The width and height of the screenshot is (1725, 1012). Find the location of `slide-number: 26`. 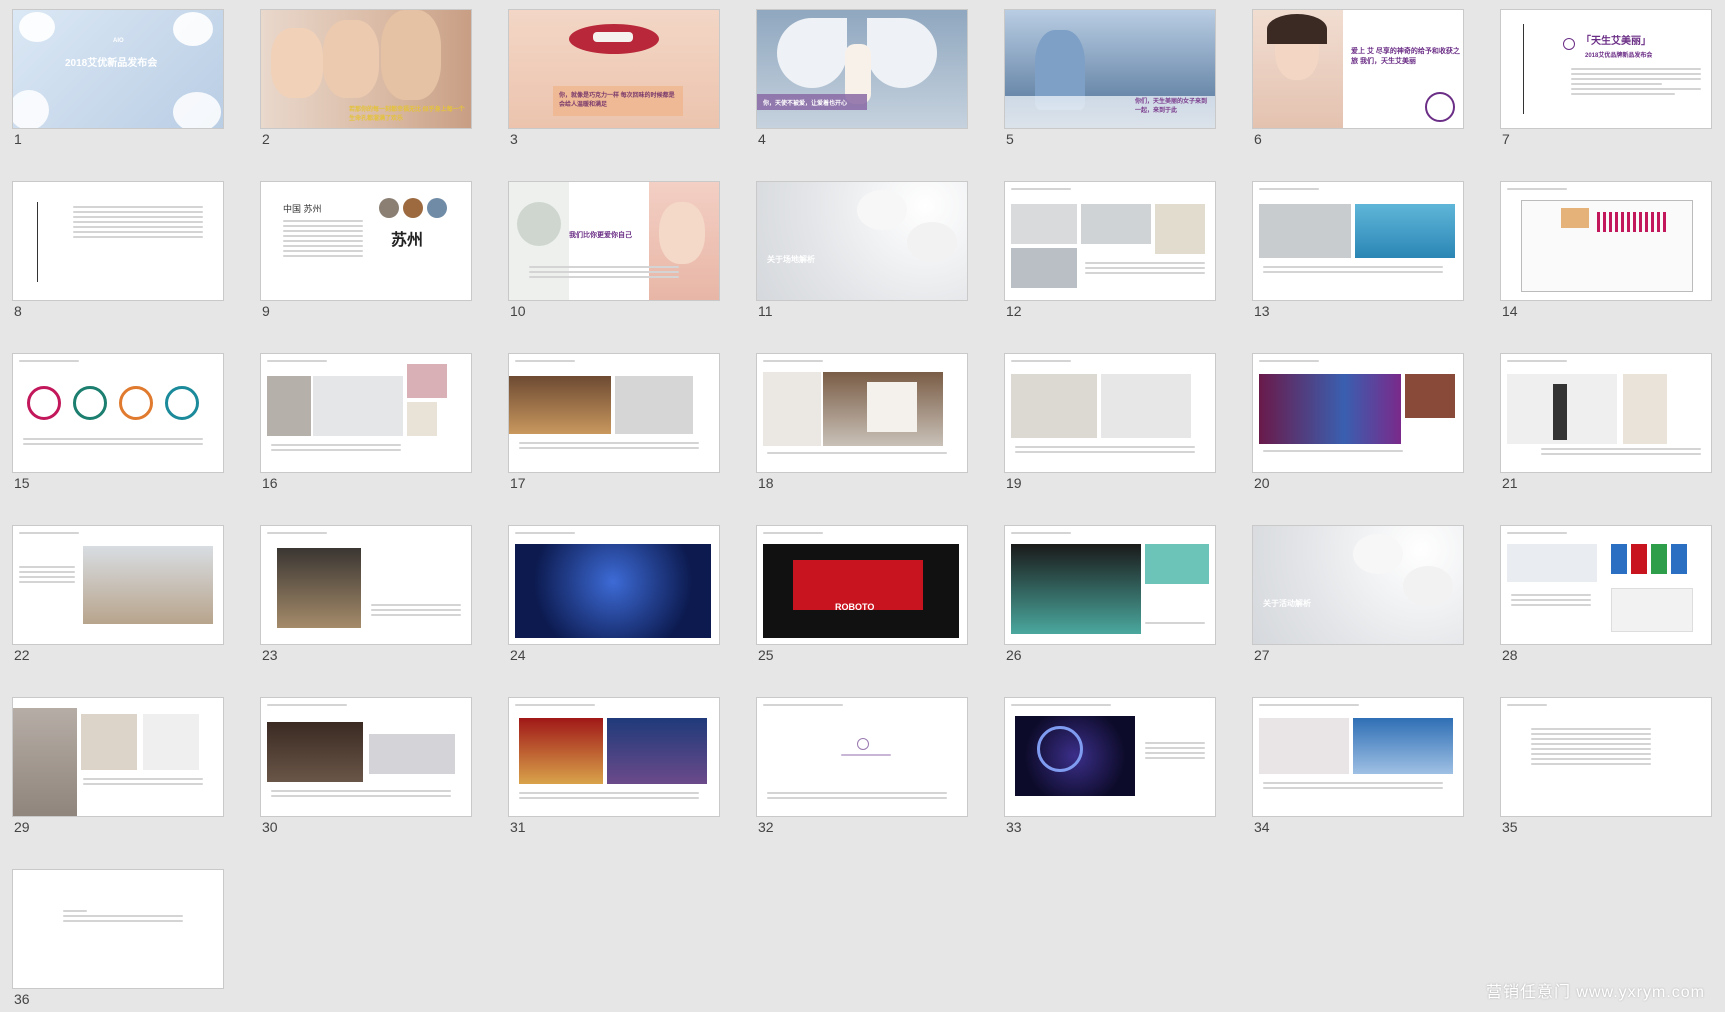

slide-number: 26 is located at coordinates (1014, 655).